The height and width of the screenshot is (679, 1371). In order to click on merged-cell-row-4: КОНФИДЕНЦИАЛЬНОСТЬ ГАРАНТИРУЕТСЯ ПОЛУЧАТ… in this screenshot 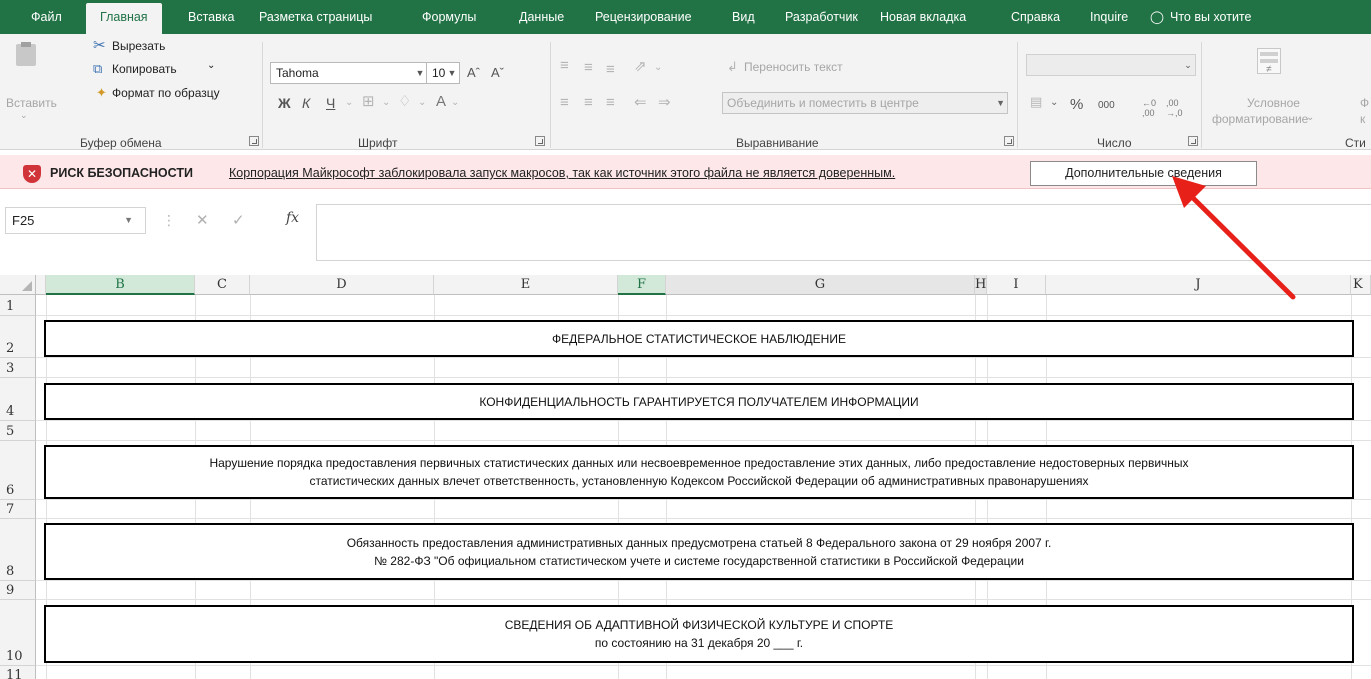, I will do `click(699, 401)`.